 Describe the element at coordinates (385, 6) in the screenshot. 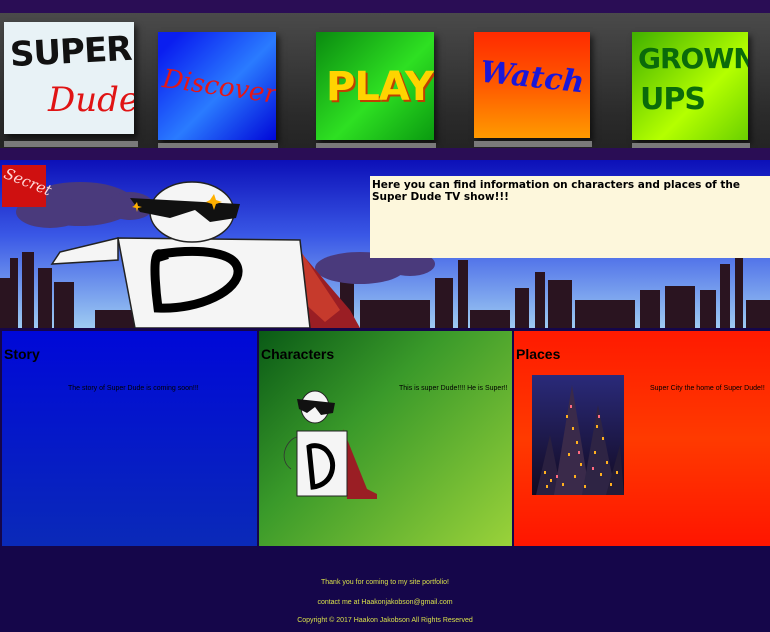

I see `top-strip` at that location.